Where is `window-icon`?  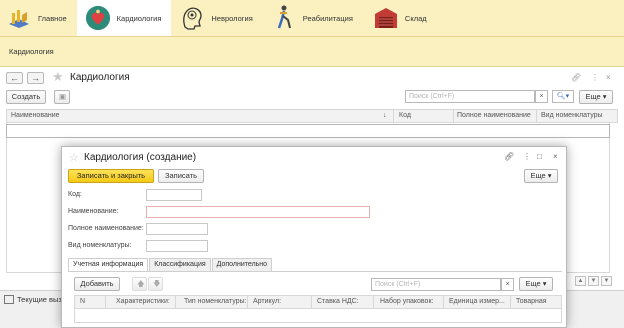 window-icon is located at coordinates (9, 299).